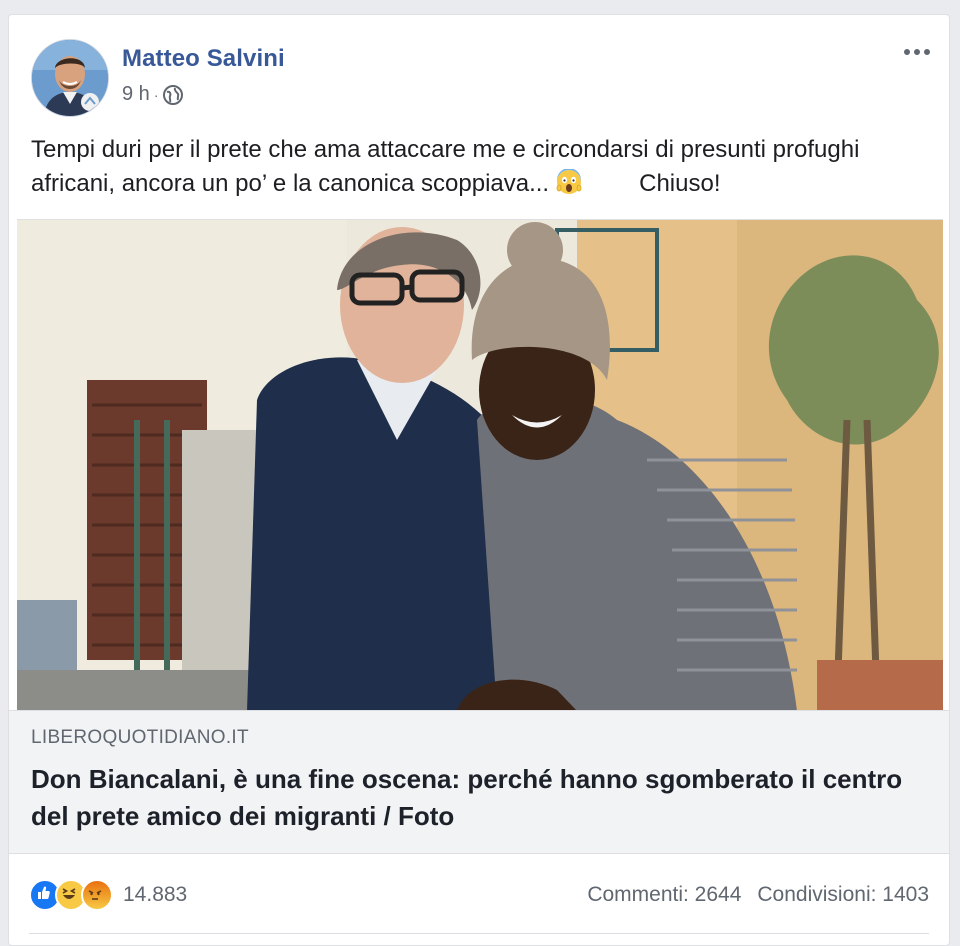 The image size is (960, 946). Describe the element at coordinates (136, 94) in the screenshot. I see `post-time: 9 h` at that location.